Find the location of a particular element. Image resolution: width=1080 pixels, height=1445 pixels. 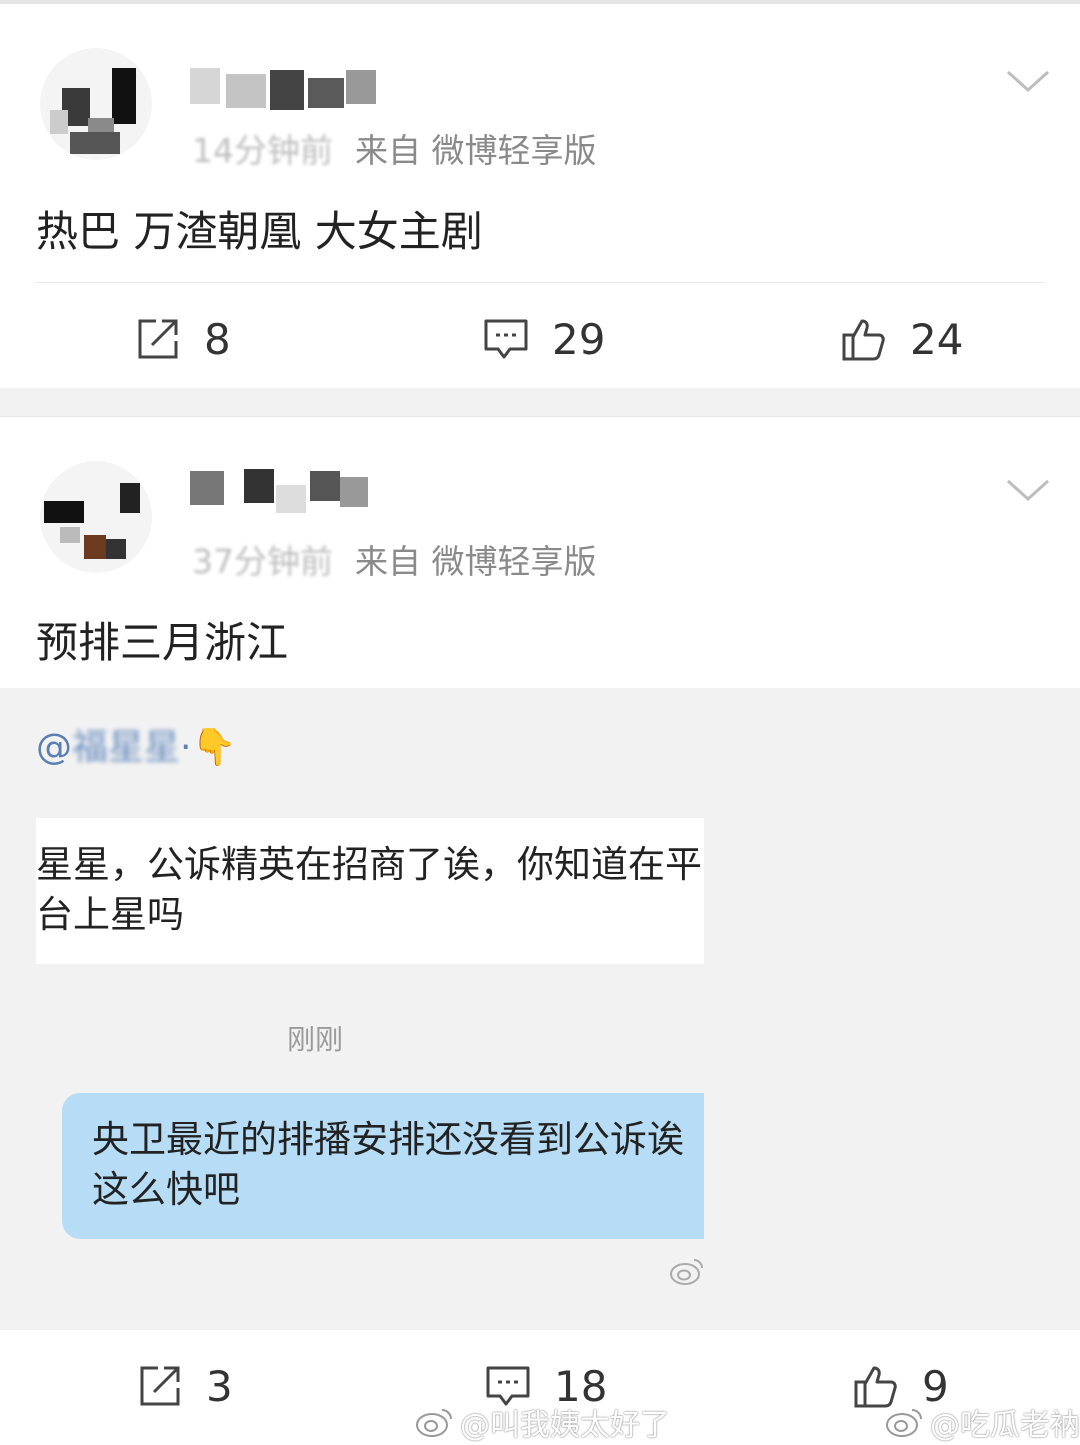

post-meta: 14分钟前 来自 微博轻享版 is located at coordinates (394, 148).